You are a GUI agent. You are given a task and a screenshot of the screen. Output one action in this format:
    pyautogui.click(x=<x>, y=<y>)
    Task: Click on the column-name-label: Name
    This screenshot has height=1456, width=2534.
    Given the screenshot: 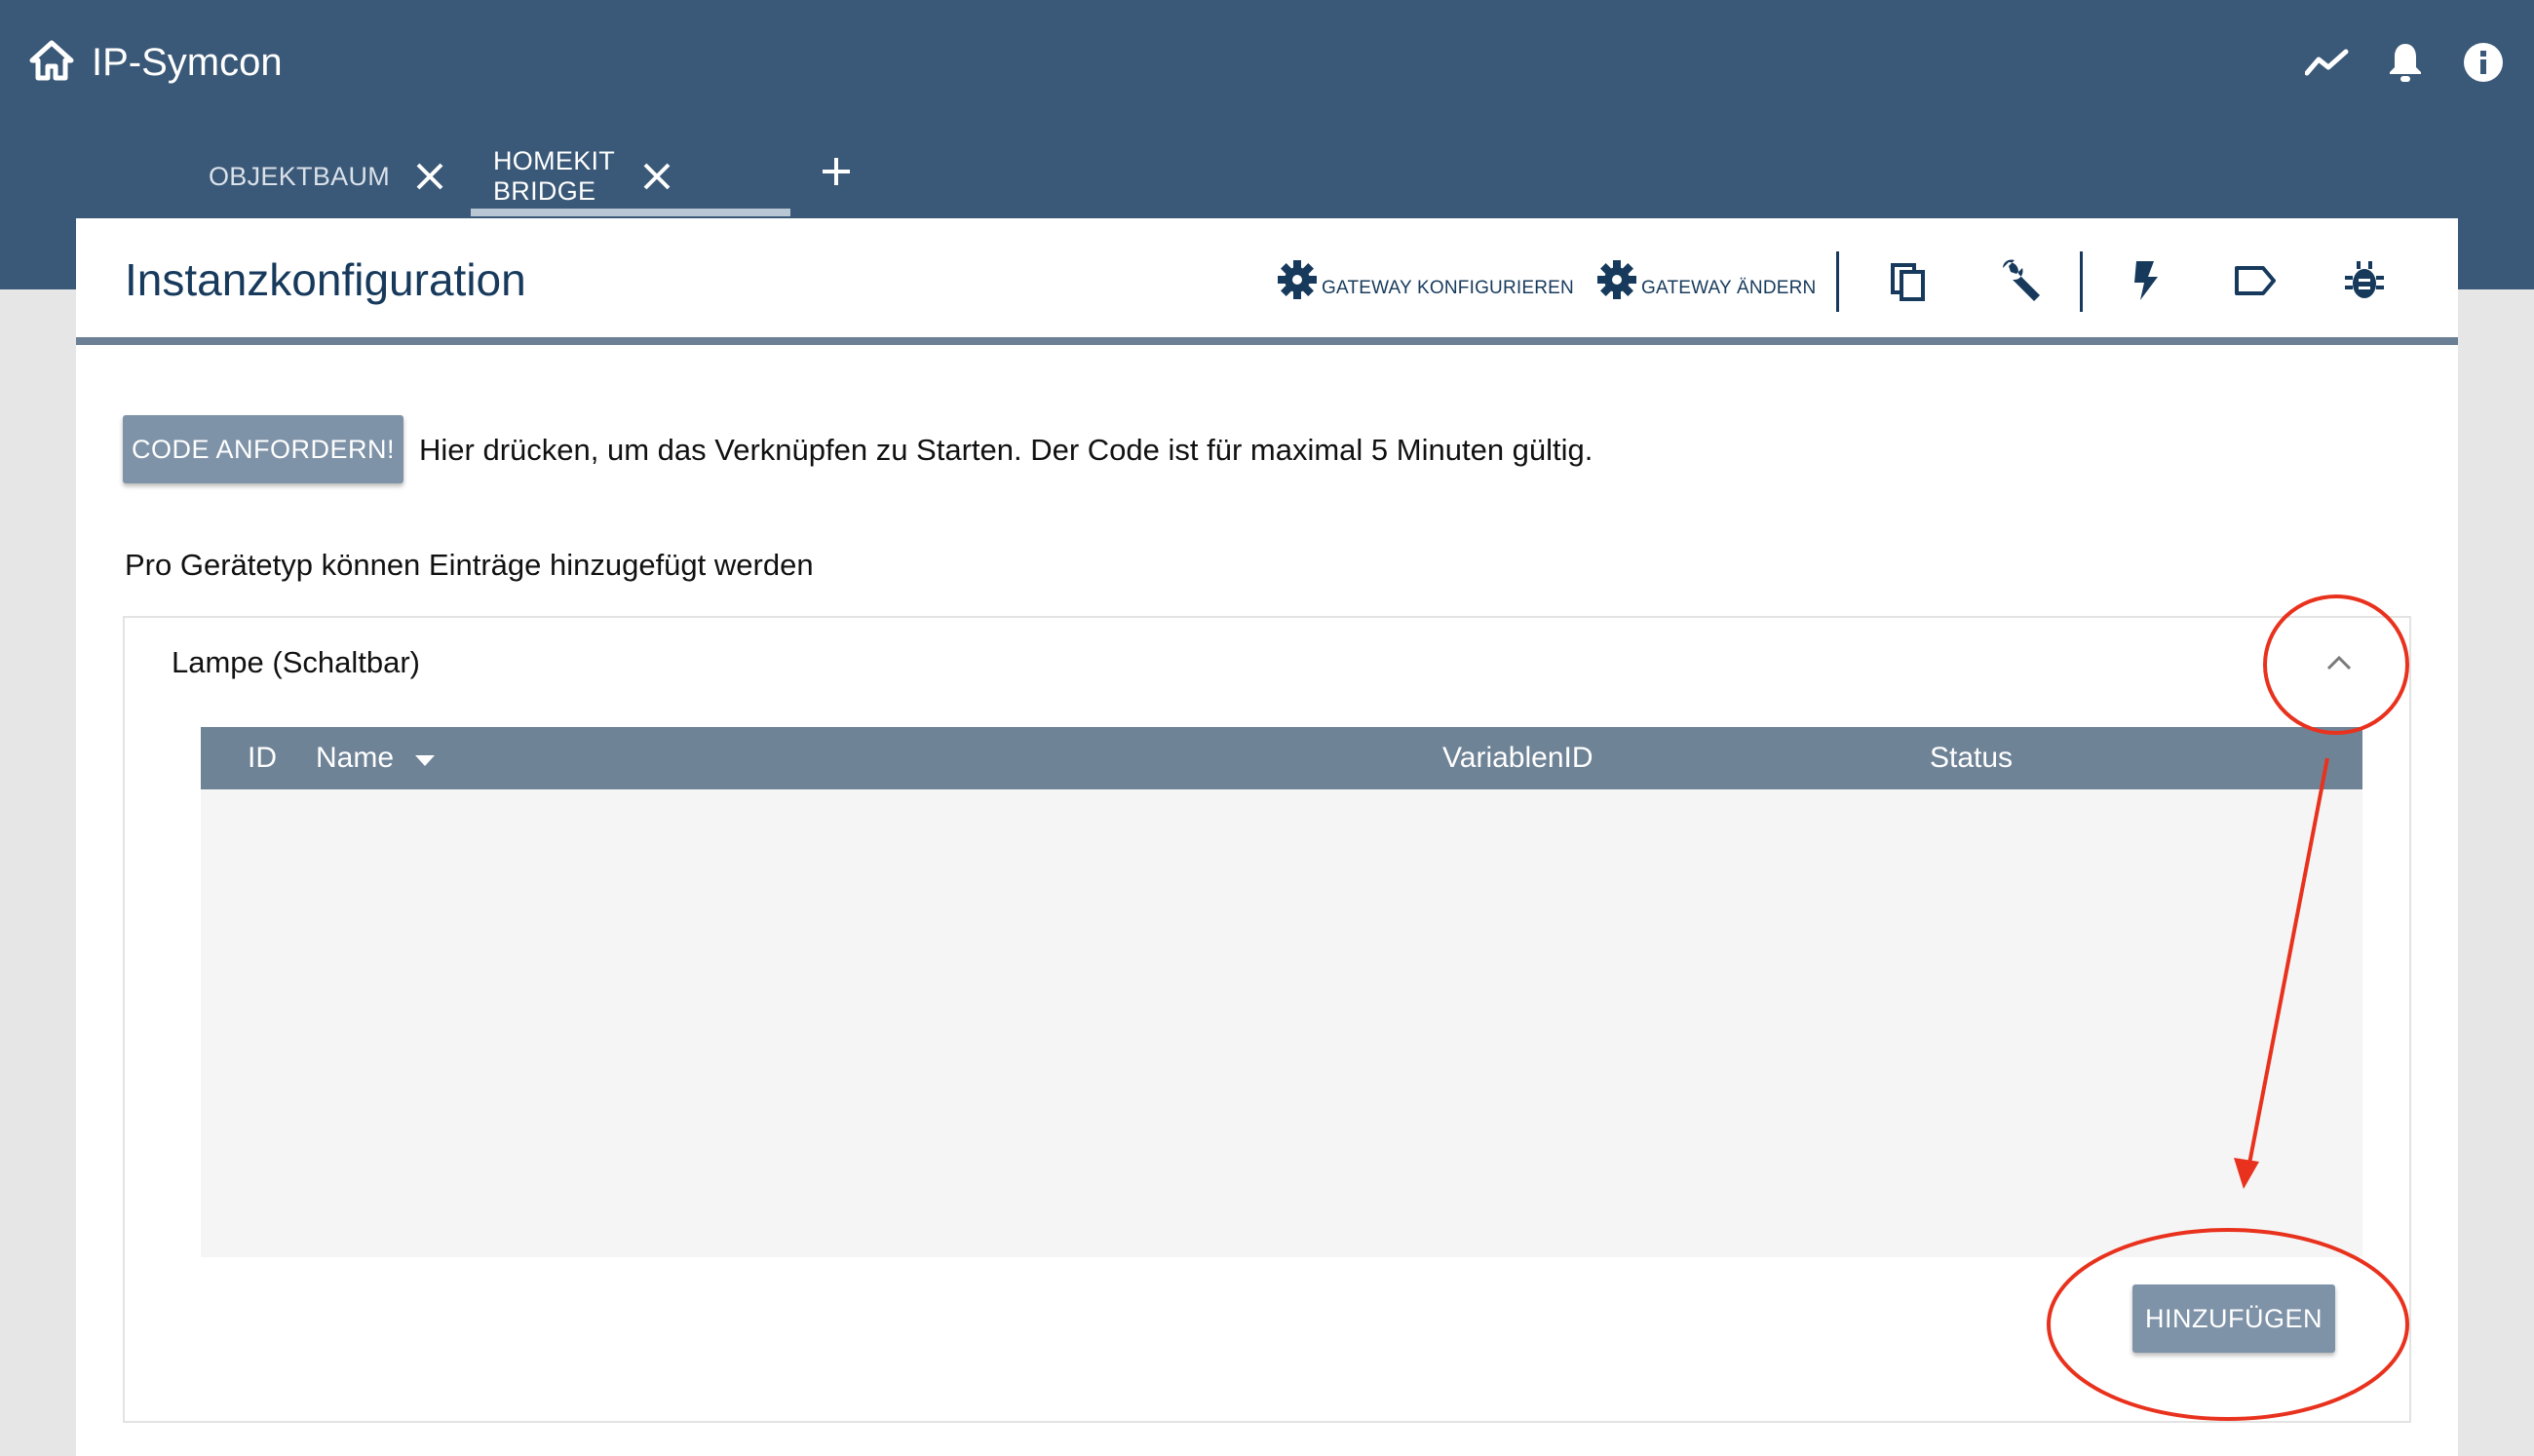 What is the action you would take?
    pyautogui.click(x=355, y=758)
    